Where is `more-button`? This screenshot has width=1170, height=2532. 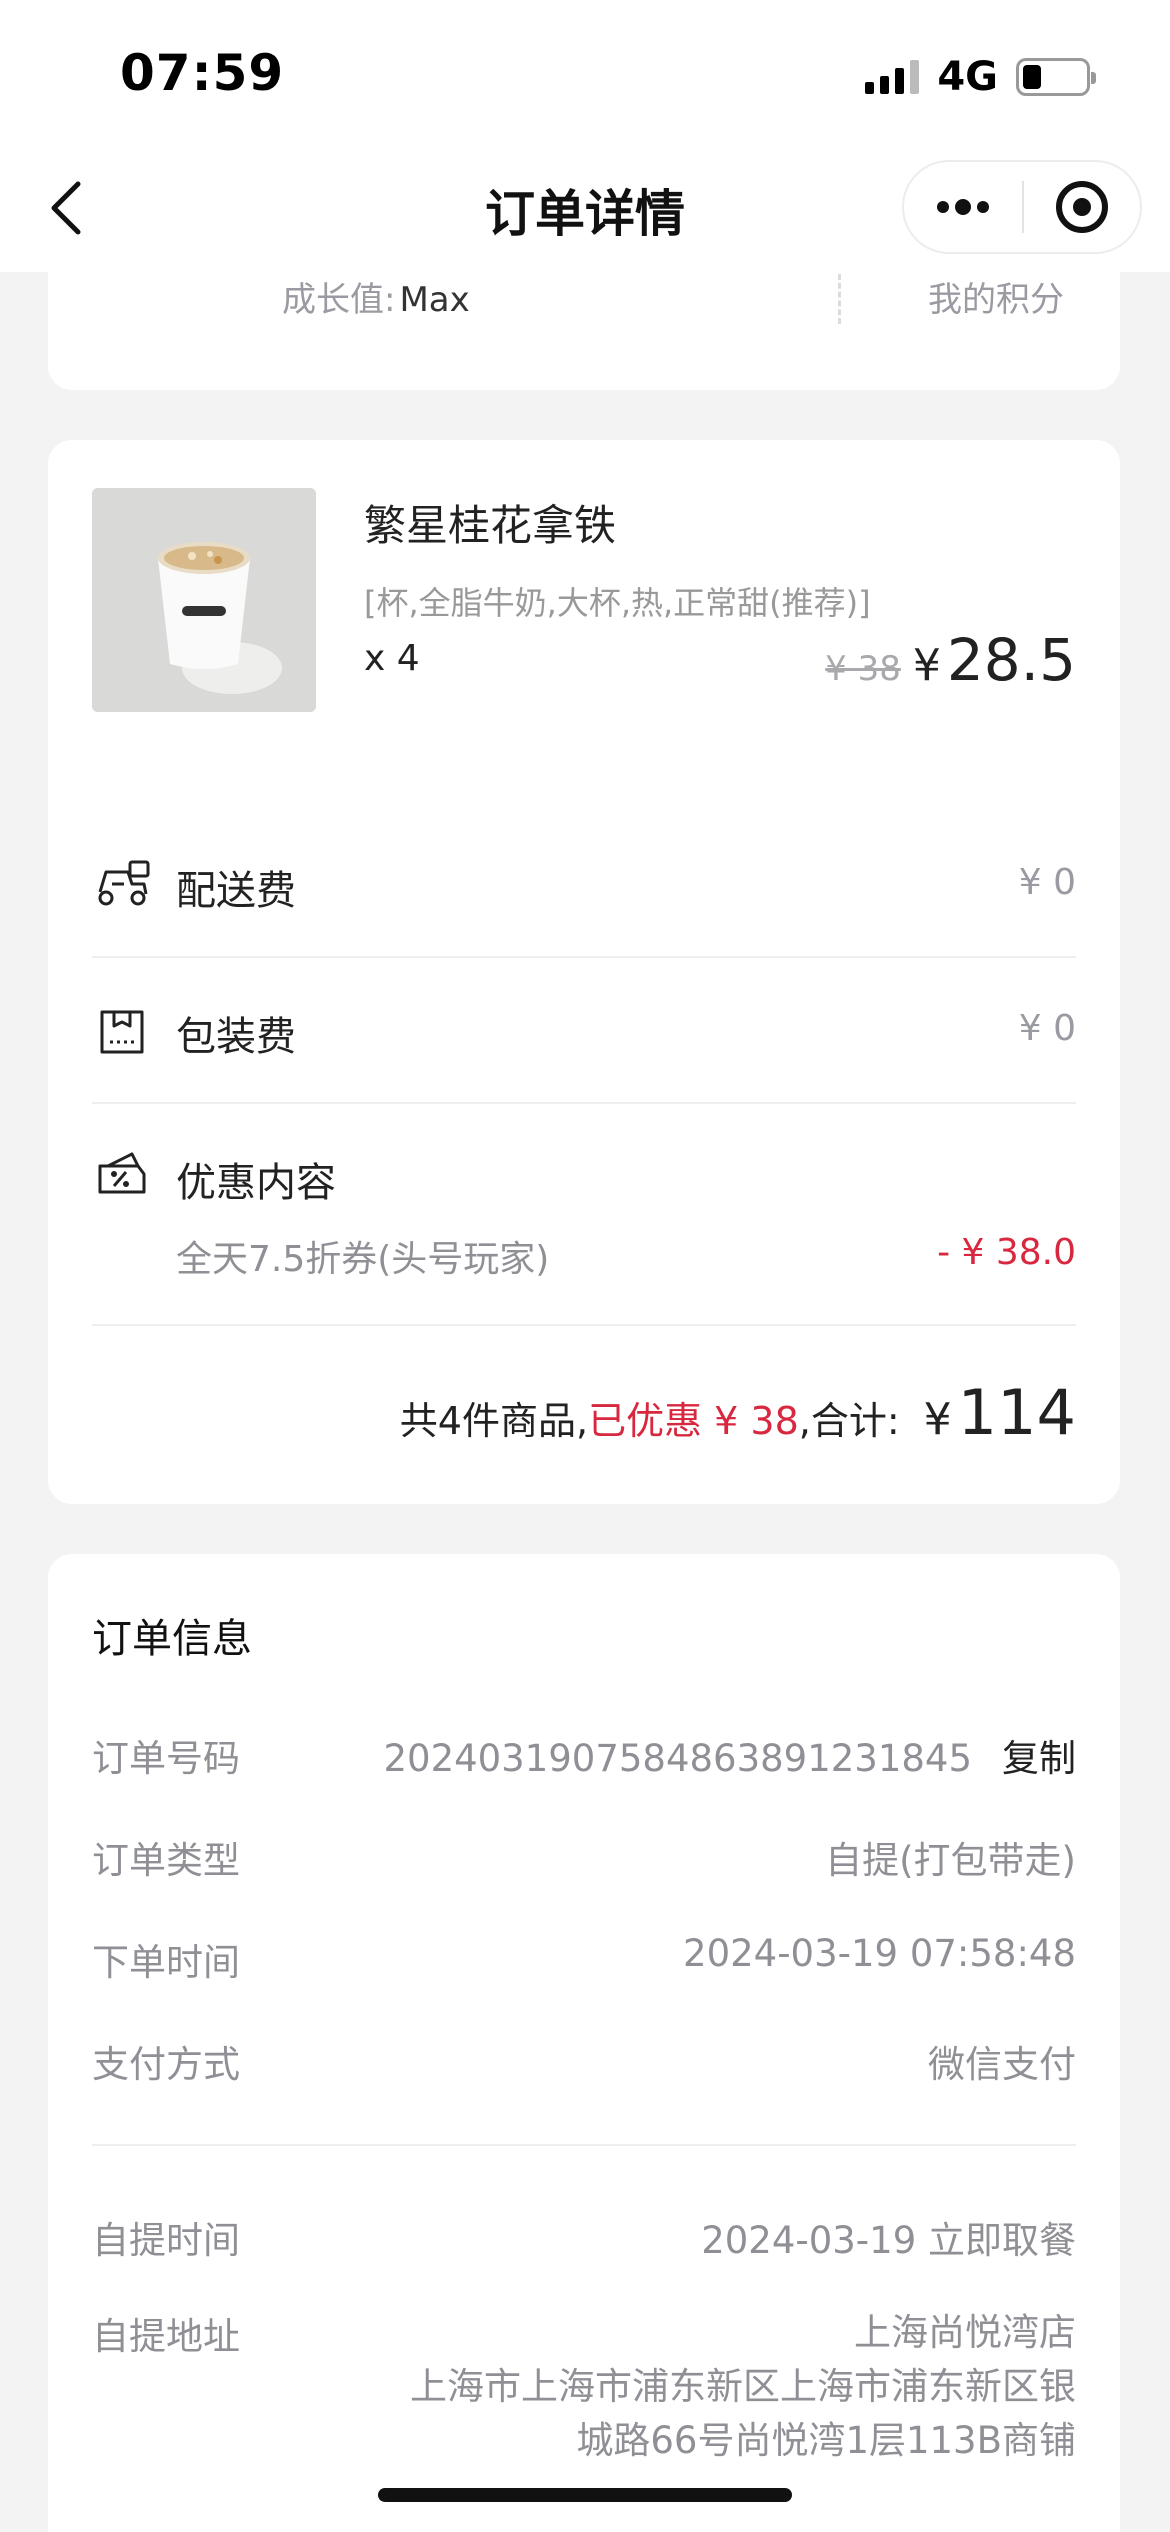 more-button is located at coordinates (963, 207).